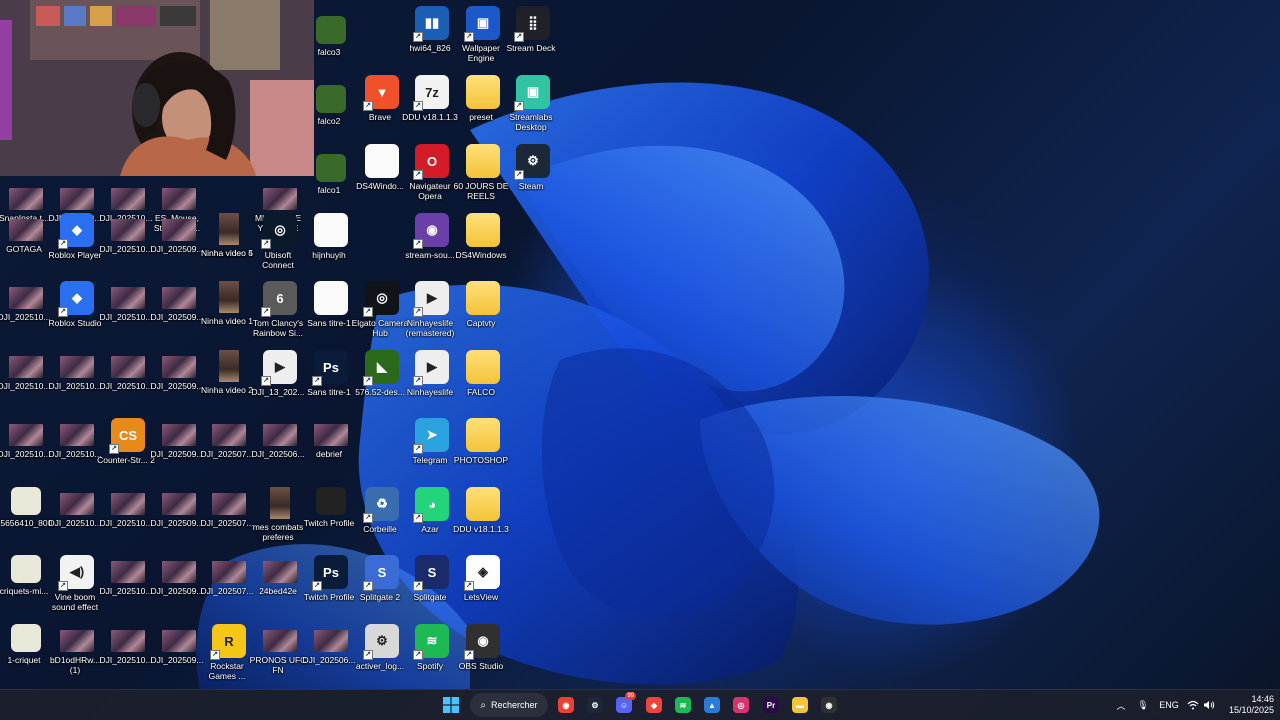  I want to click on desktop-icon: ◈ ↗ LetsView, so click(483, 587).